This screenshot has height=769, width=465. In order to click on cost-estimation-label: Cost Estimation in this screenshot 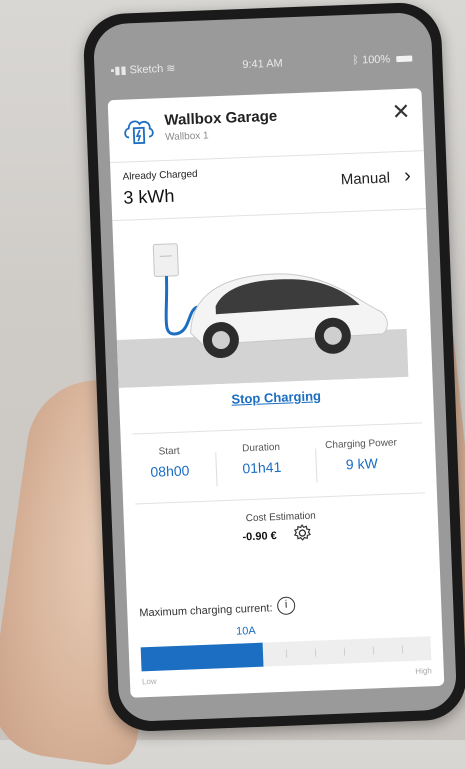, I will do `click(281, 517)`.